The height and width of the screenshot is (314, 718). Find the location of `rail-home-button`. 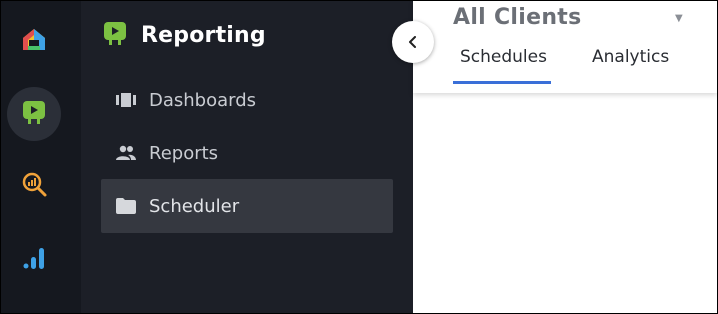

rail-home-button is located at coordinates (34, 42).